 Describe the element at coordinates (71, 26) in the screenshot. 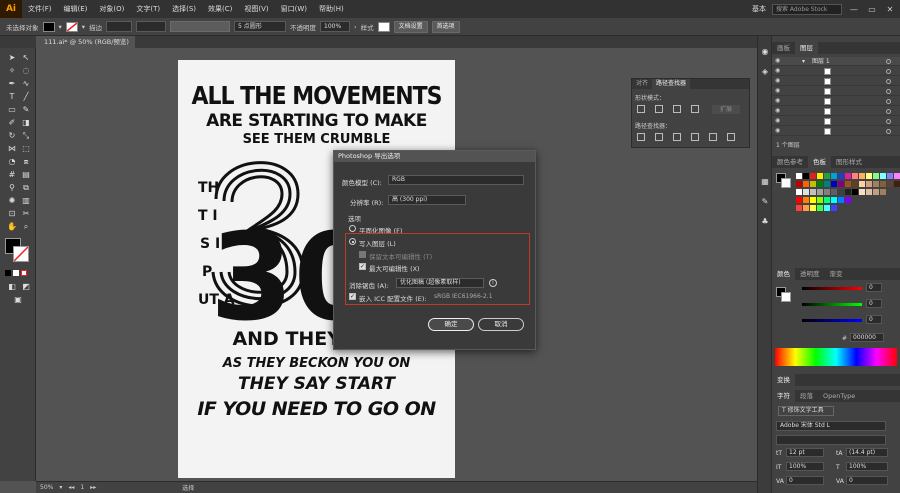

I see `stroke-none-swatch` at that location.